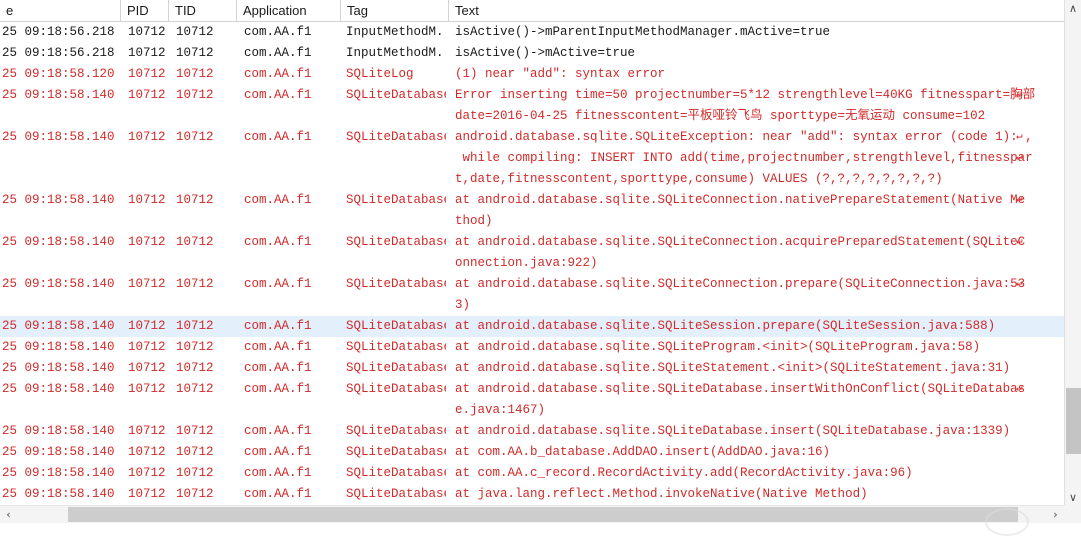 This screenshot has width=1081, height=536. Describe the element at coordinates (138, 10) in the screenshot. I see `column-header-pid-label: PID` at that location.